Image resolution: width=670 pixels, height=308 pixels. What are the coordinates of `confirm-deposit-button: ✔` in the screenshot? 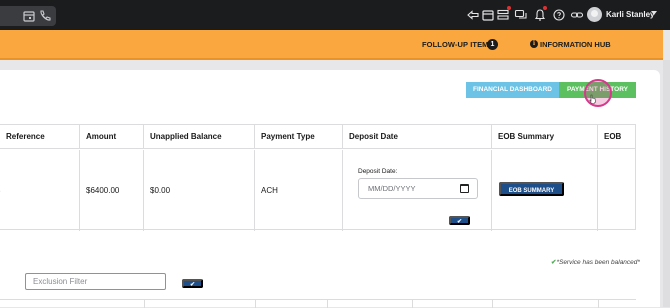 It's located at (459, 220).